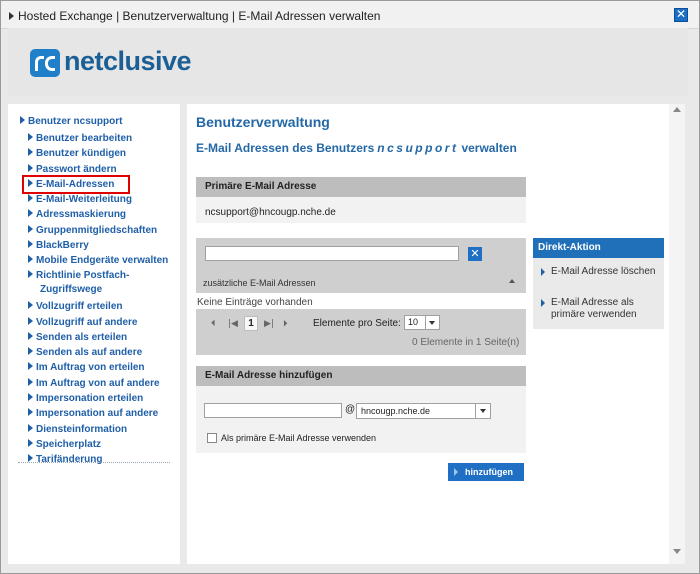 This screenshot has width=700, height=574. Describe the element at coordinates (285, 324) in the screenshot. I see `pager-last-icon: ⏵` at that location.